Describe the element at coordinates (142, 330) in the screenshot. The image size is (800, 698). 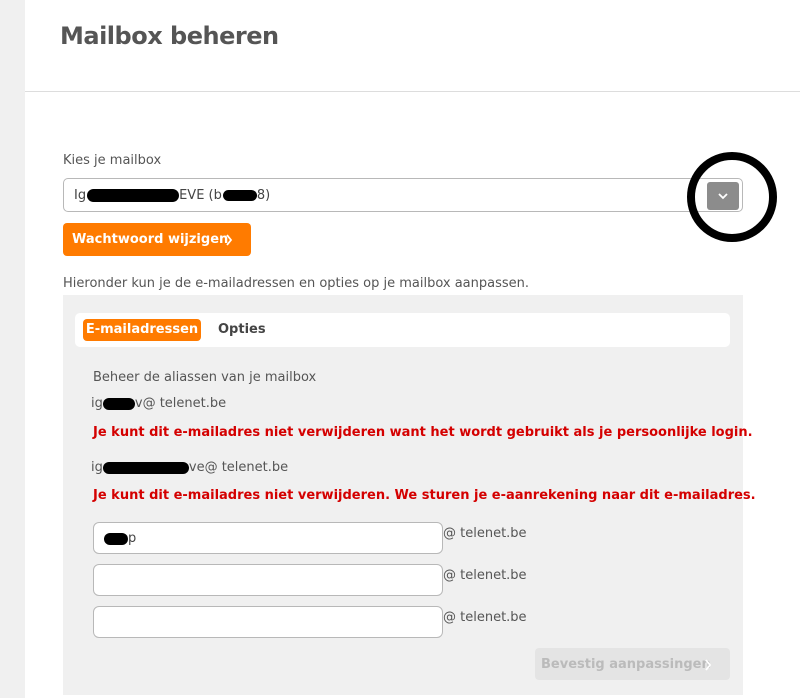
I see `tab-e-mailadressen: E-mailadressen` at that location.